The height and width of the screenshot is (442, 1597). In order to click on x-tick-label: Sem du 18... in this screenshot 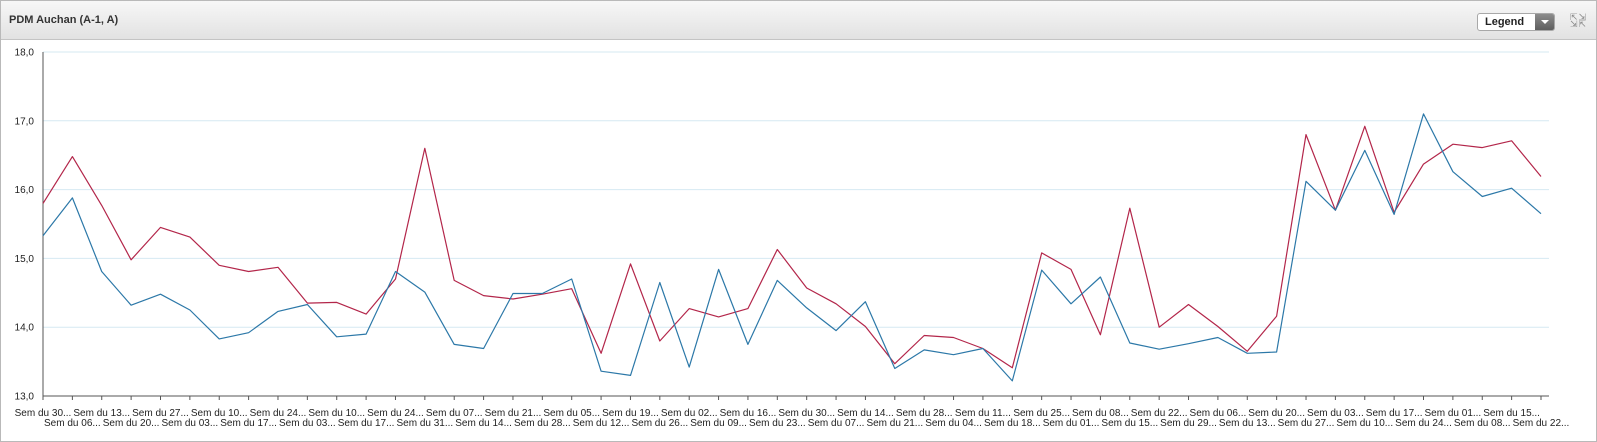, I will do `click(1012, 423)`.